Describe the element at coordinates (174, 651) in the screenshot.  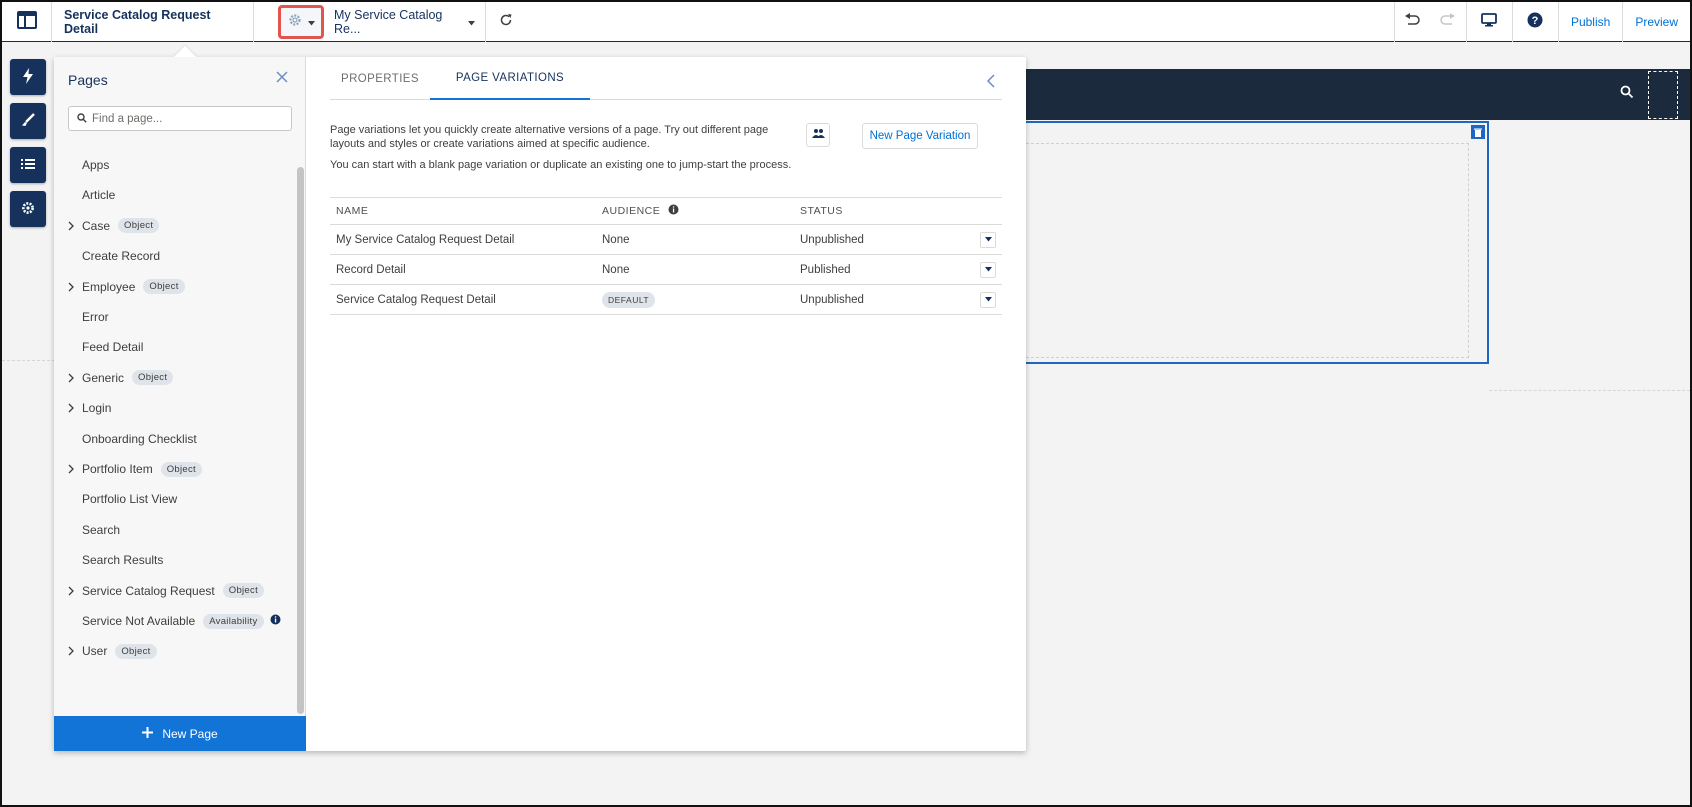
I see `page-list-item: User Object` at that location.